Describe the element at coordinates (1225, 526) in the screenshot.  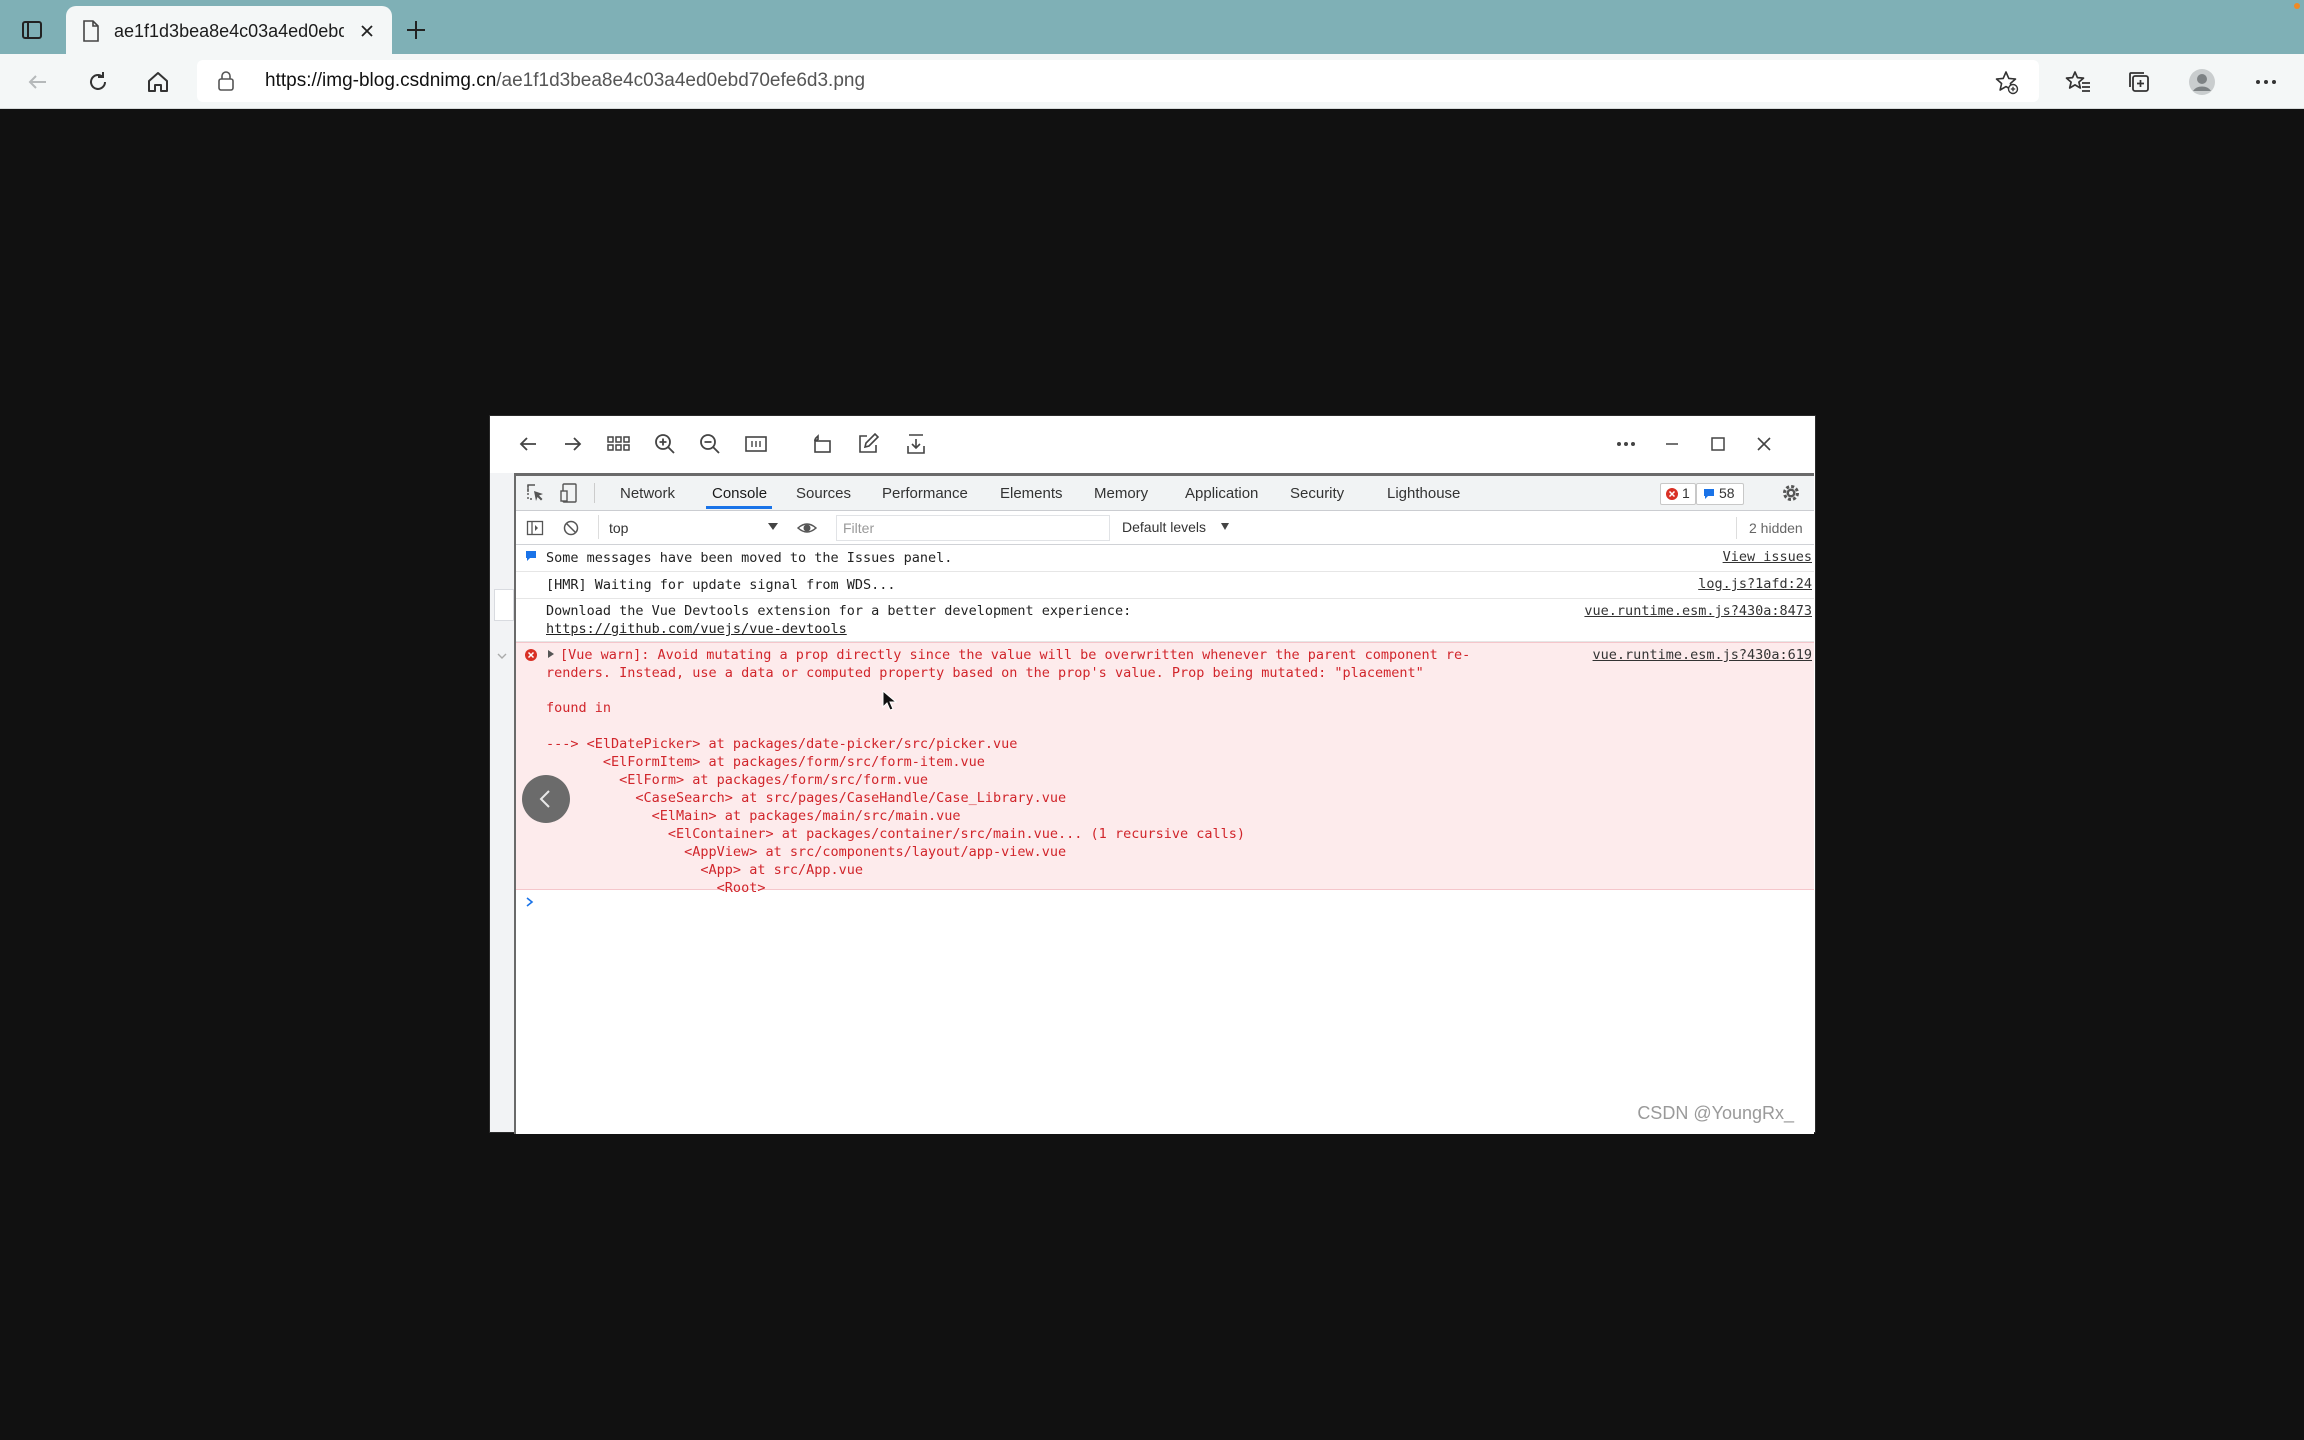
I see `levels-arrow-icon` at that location.